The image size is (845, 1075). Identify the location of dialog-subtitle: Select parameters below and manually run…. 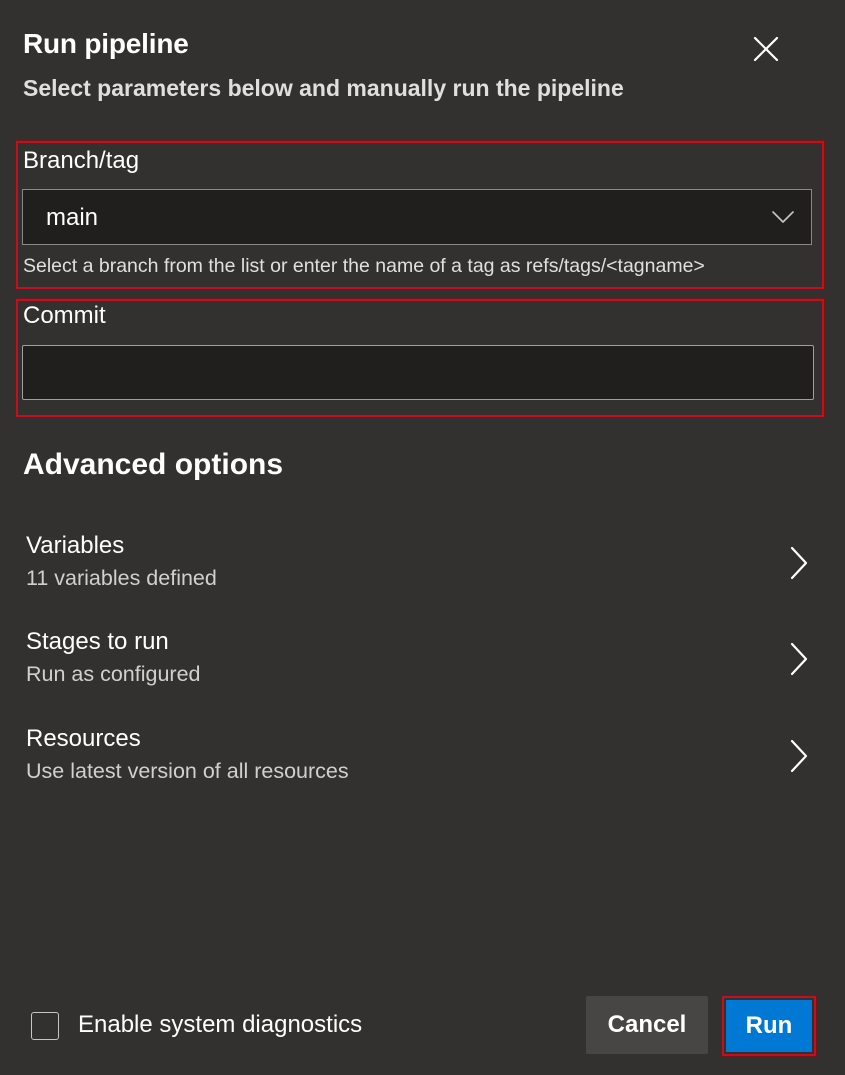
(323, 88).